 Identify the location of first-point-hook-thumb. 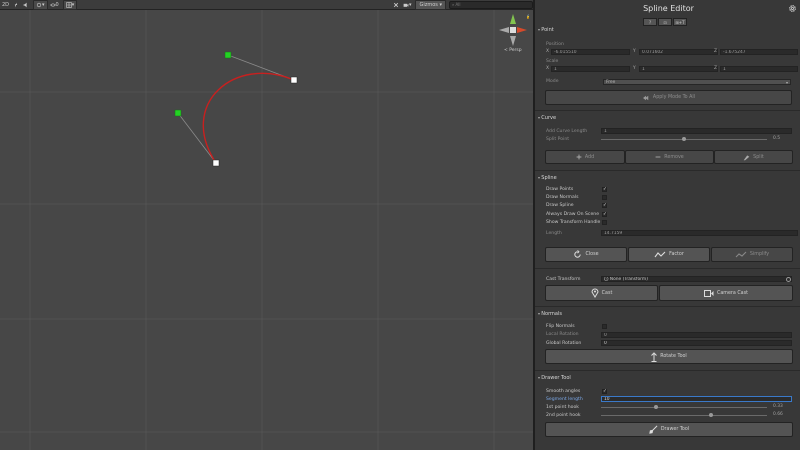
(655, 406).